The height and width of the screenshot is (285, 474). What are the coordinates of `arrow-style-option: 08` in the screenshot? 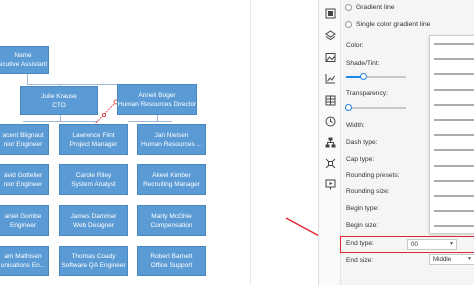 It's located at (452, 166).